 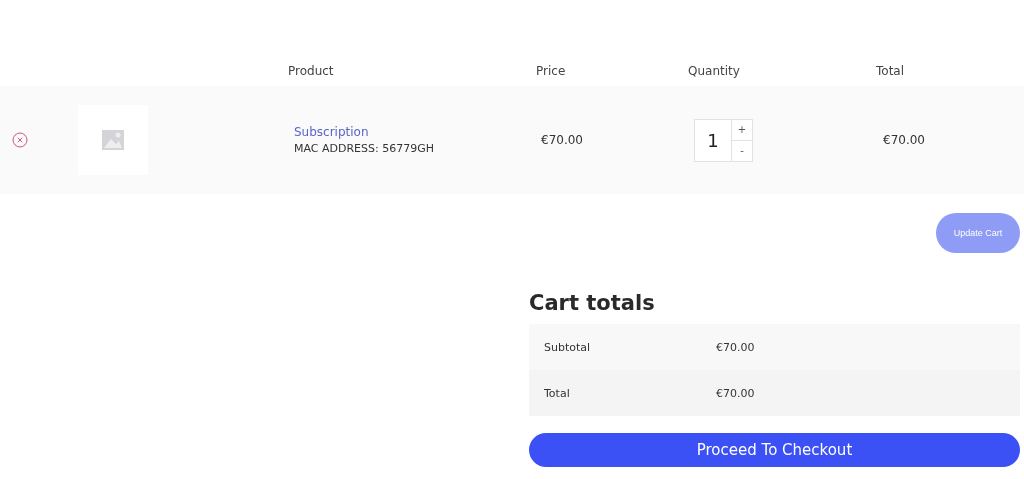 What do you see at coordinates (557, 393) in the screenshot?
I see `totals-label: Total` at bounding box center [557, 393].